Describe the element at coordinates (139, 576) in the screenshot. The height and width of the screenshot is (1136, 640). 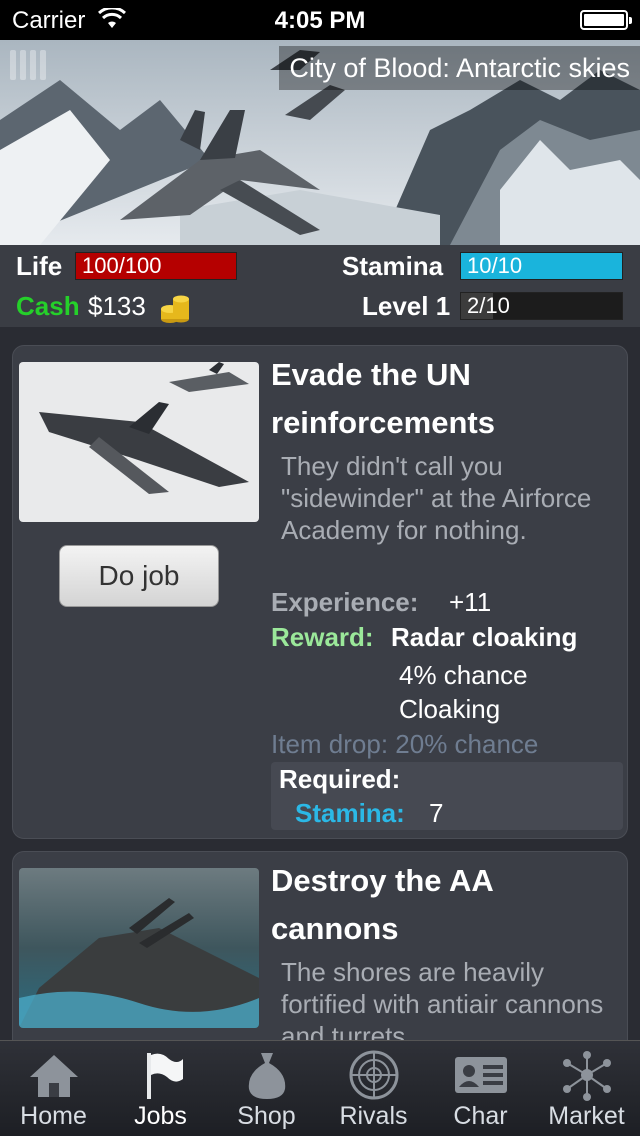
I see `do-job-button: Do job` at that location.